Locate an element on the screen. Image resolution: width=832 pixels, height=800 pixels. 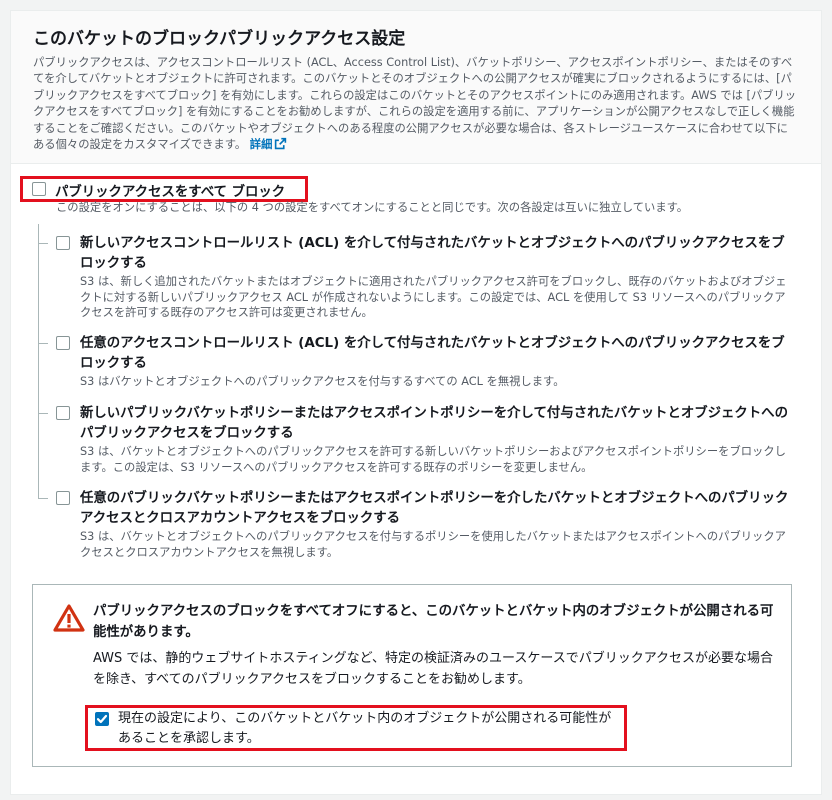
option-any-acl-checkbox is located at coordinates (63, 343).